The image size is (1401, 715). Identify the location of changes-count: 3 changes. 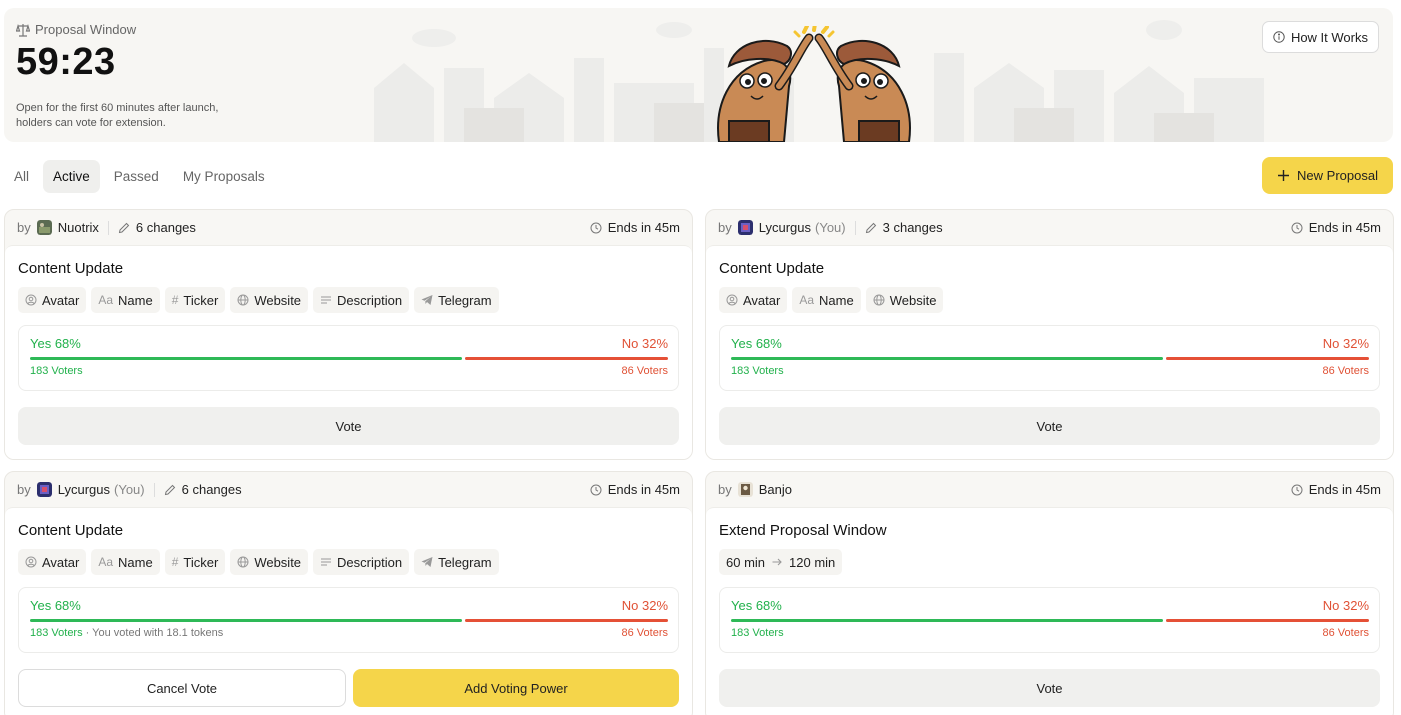
(904, 227).